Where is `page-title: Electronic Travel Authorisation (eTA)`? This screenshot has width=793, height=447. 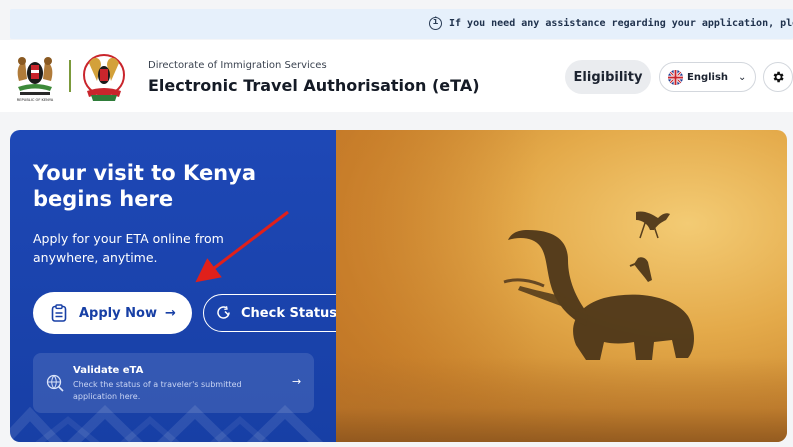
page-title: Electronic Travel Authorisation (eTA) is located at coordinates (314, 85).